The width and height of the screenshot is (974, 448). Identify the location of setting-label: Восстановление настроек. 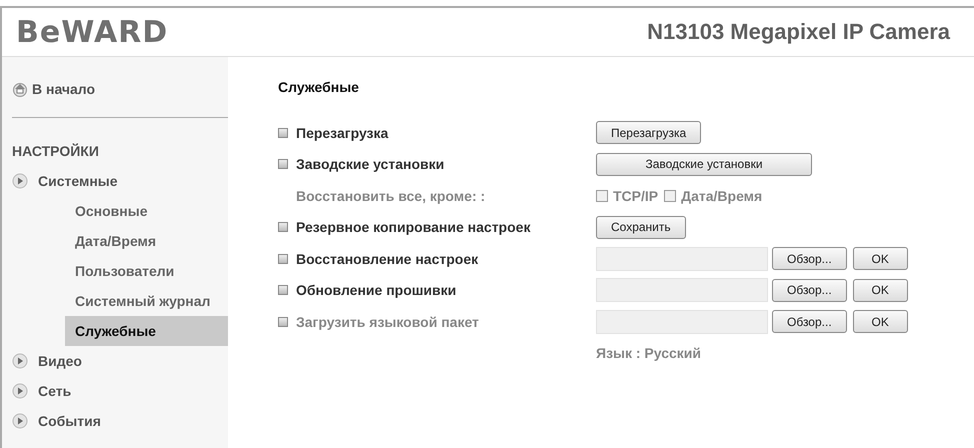
(387, 258).